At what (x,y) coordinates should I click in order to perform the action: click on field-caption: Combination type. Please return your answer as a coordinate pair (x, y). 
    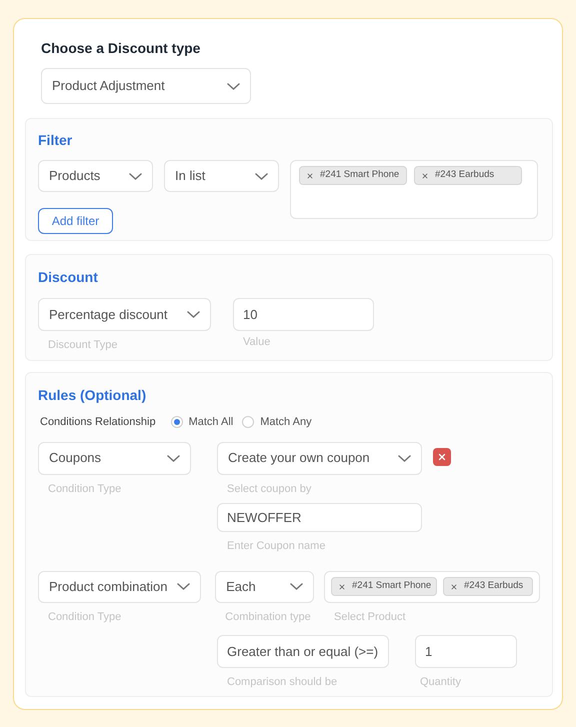
    Looking at the image, I should click on (268, 617).